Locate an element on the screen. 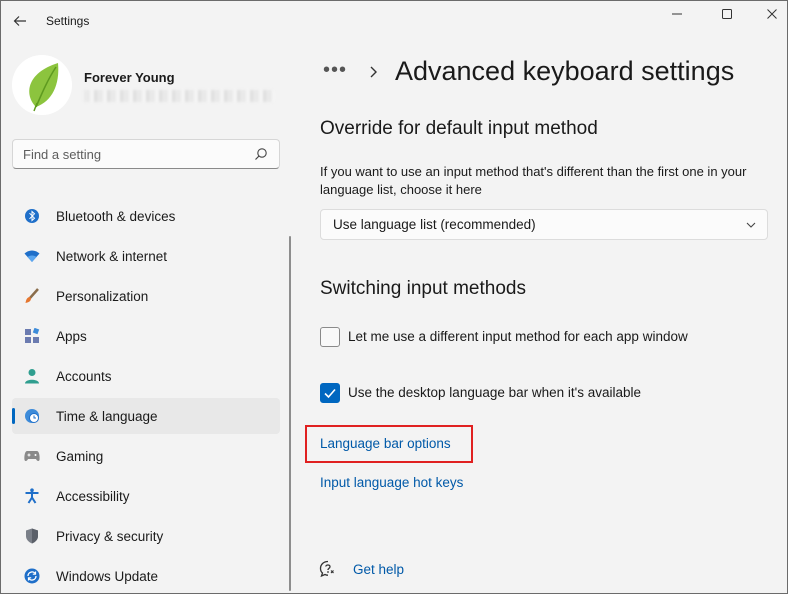 This screenshot has height=594, width=788. sidebar-item-accounts: Accounts is located at coordinates (146, 376).